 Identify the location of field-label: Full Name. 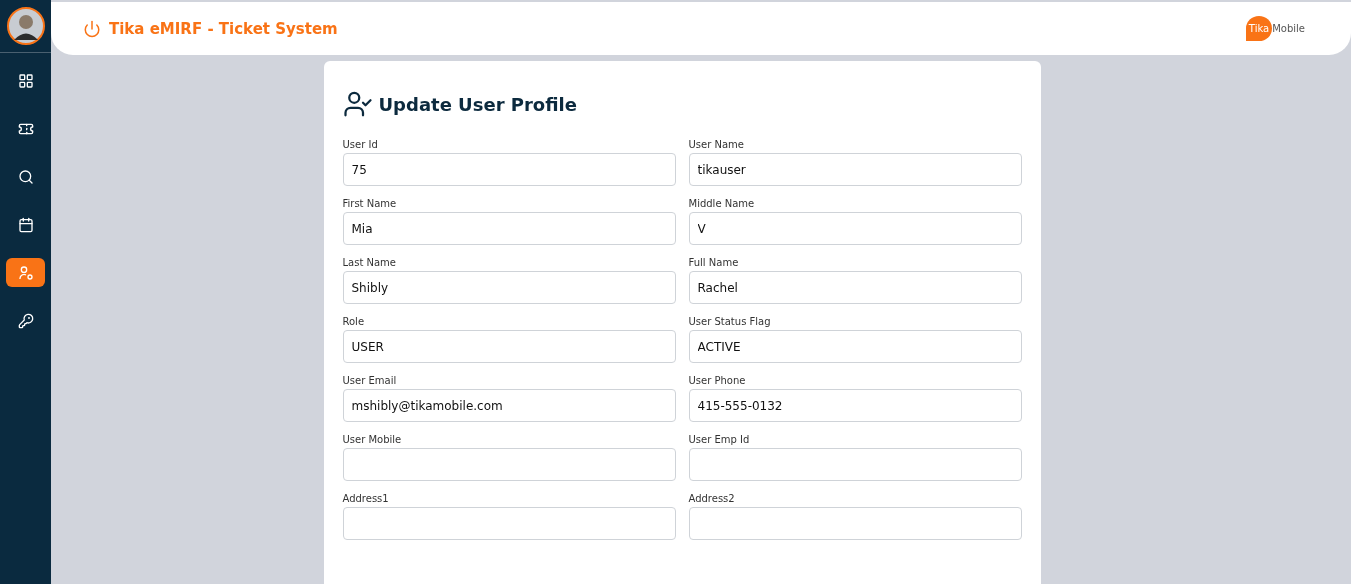
(714, 262).